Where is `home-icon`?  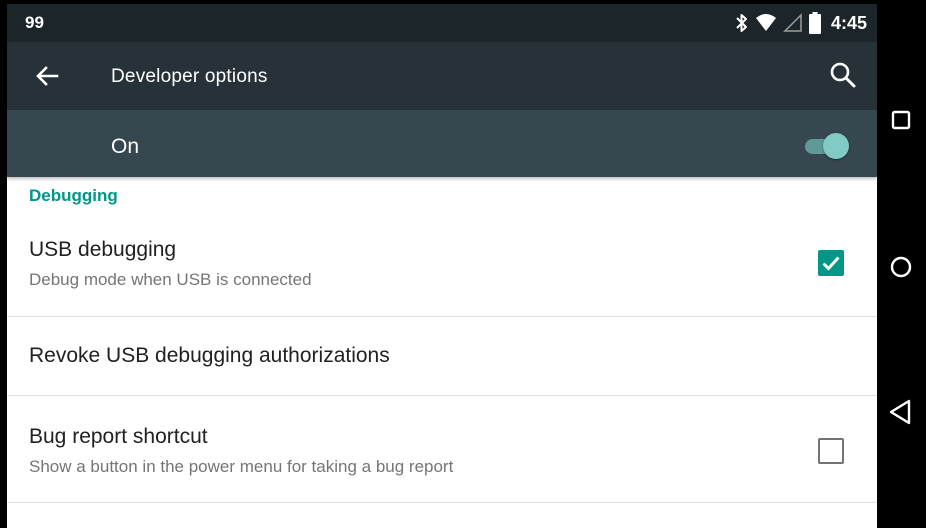
home-icon is located at coordinates (901, 267).